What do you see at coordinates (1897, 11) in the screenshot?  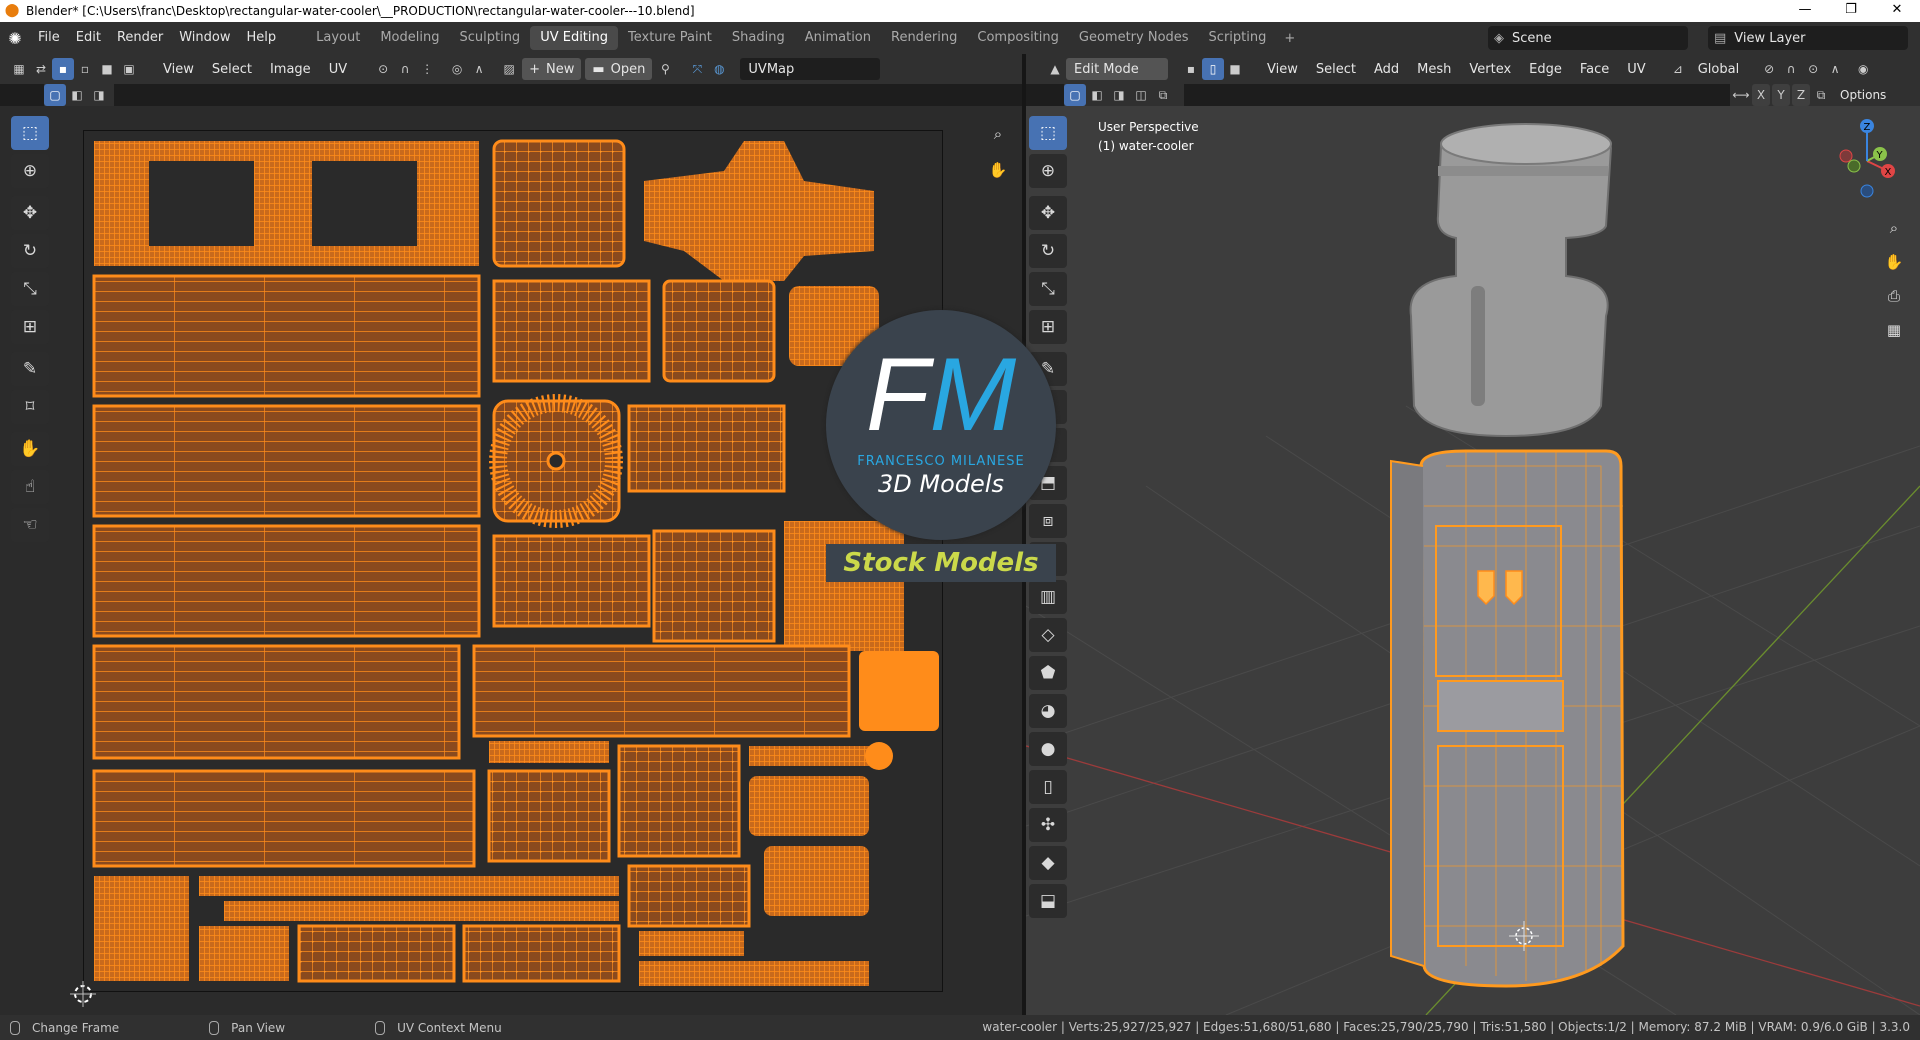 I see `close-button: ✕` at bounding box center [1897, 11].